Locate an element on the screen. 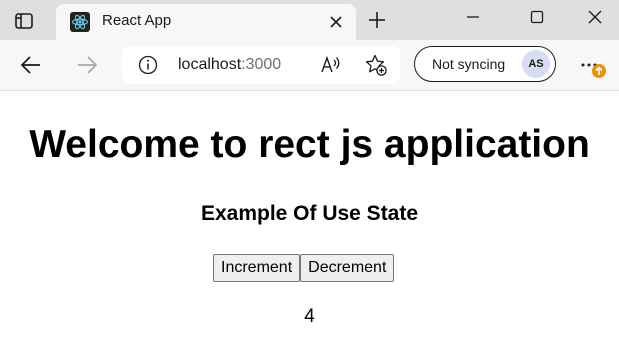  page-subtitle: Example Of Use State is located at coordinates (309, 213).